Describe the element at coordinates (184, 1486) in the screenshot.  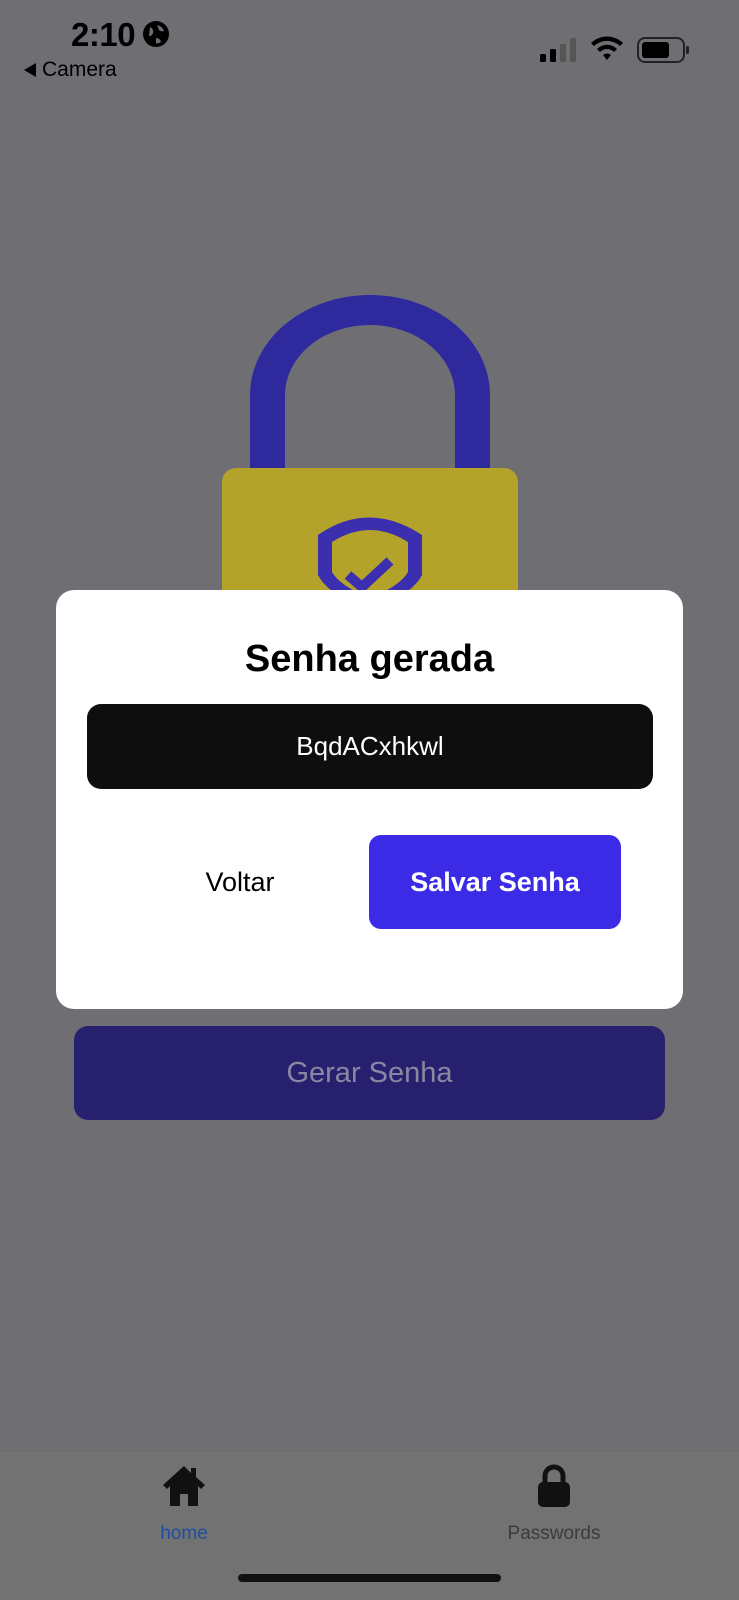
I see `home-icon` at that location.